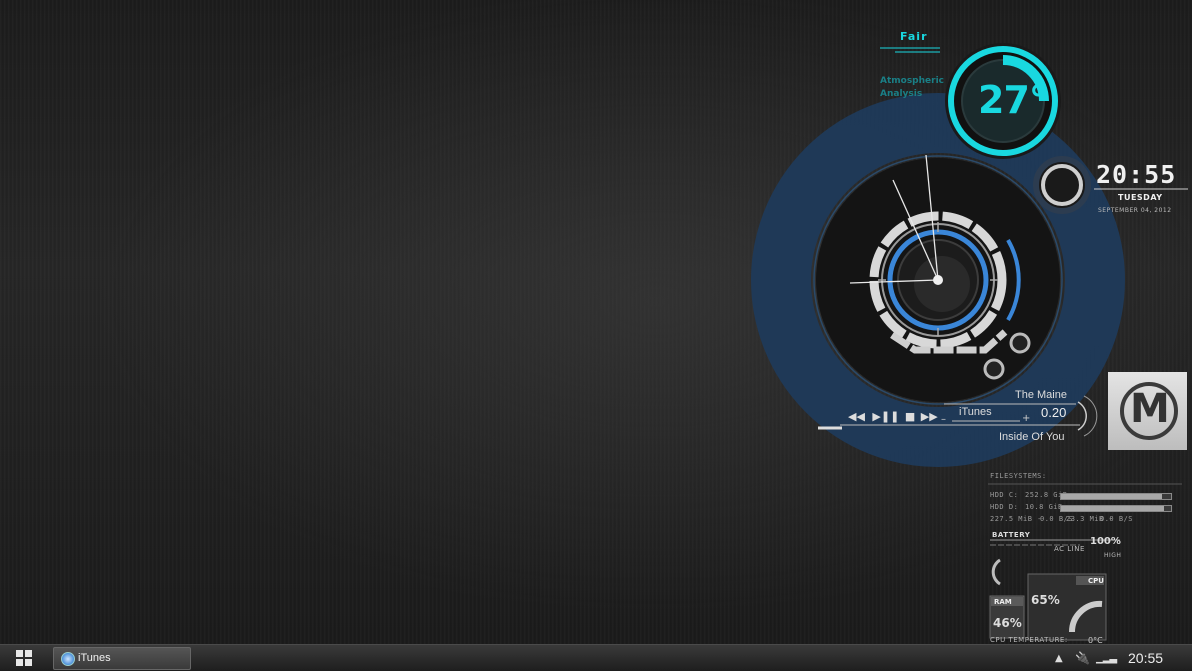  Describe the element at coordinates (1112, 496) in the screenshot. I see `hdd-c-bar-fill` at that location.